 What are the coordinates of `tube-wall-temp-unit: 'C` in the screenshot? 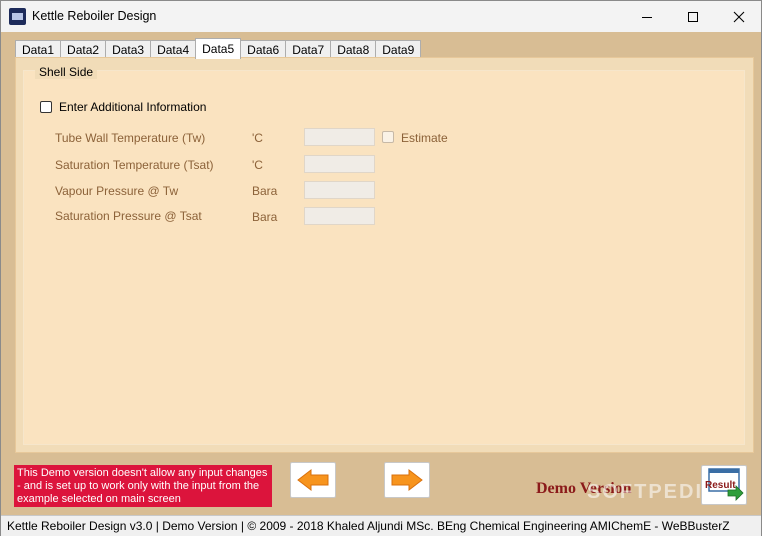 It's located at (257, 138).